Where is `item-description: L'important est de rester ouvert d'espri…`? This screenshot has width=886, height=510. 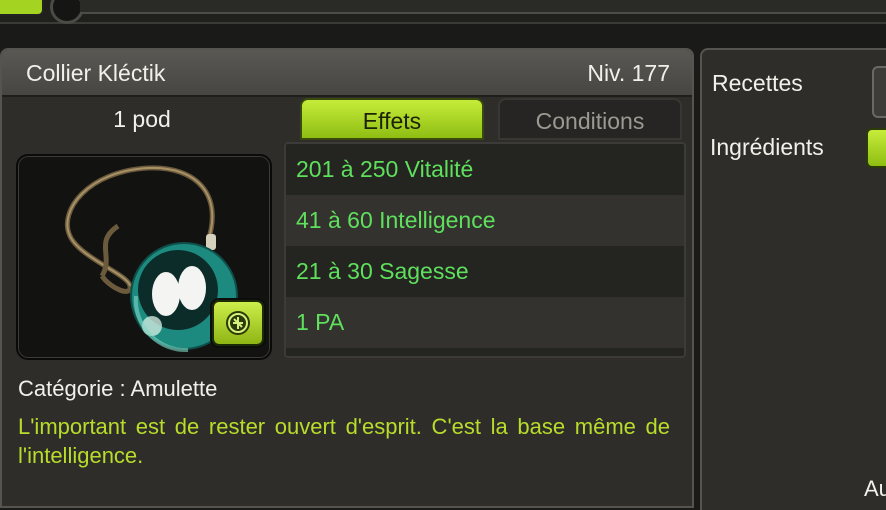 item-description: L'important est de rester ouvert d'espri… is located at coordinates (344, 441).